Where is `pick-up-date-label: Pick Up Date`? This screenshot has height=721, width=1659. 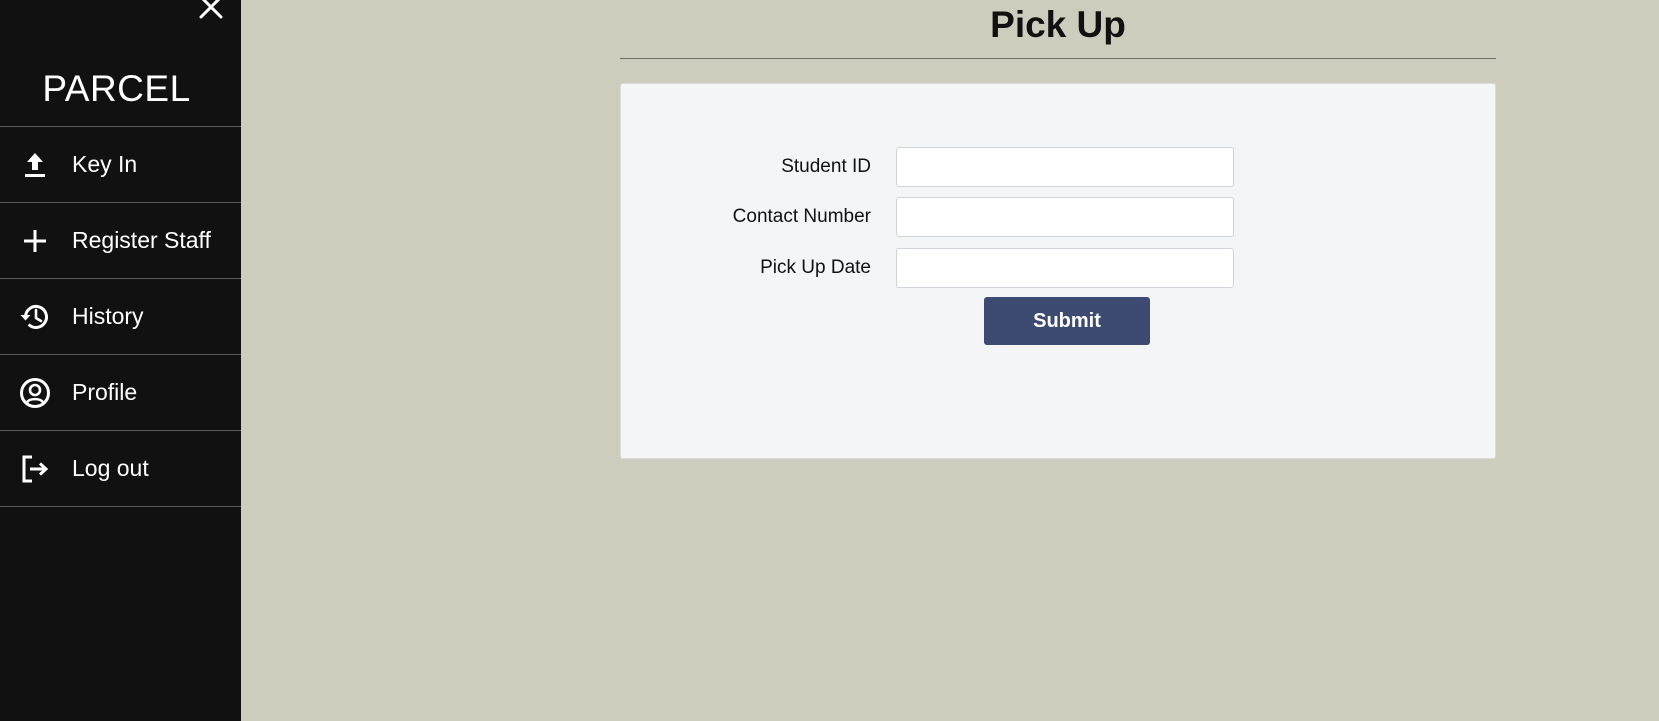
pick-up-date-label: Pick Up Date is located at coordinates (815, 267).